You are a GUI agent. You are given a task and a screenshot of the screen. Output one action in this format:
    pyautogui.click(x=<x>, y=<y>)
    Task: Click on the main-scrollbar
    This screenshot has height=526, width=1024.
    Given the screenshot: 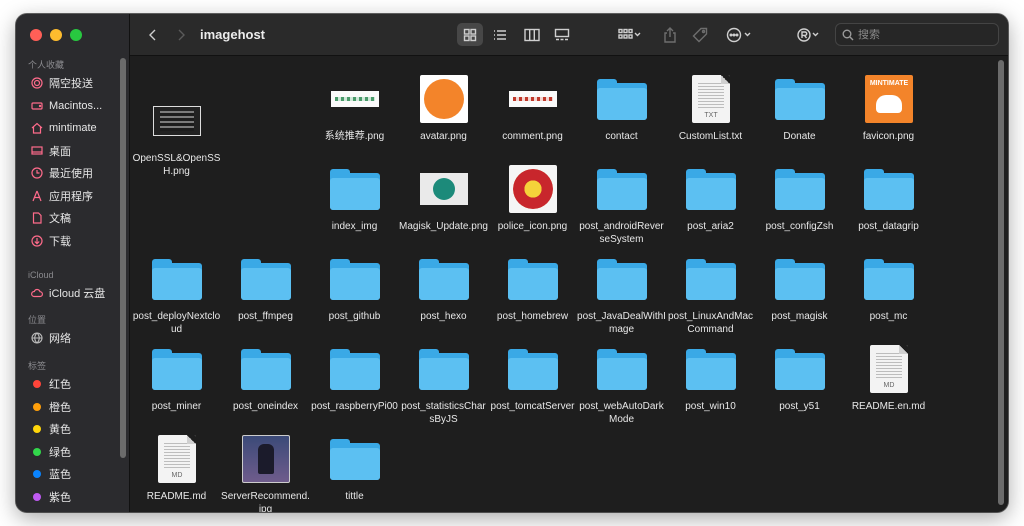 What is the action you would take?
    pyautogui.click(x=1001, y=282)
    